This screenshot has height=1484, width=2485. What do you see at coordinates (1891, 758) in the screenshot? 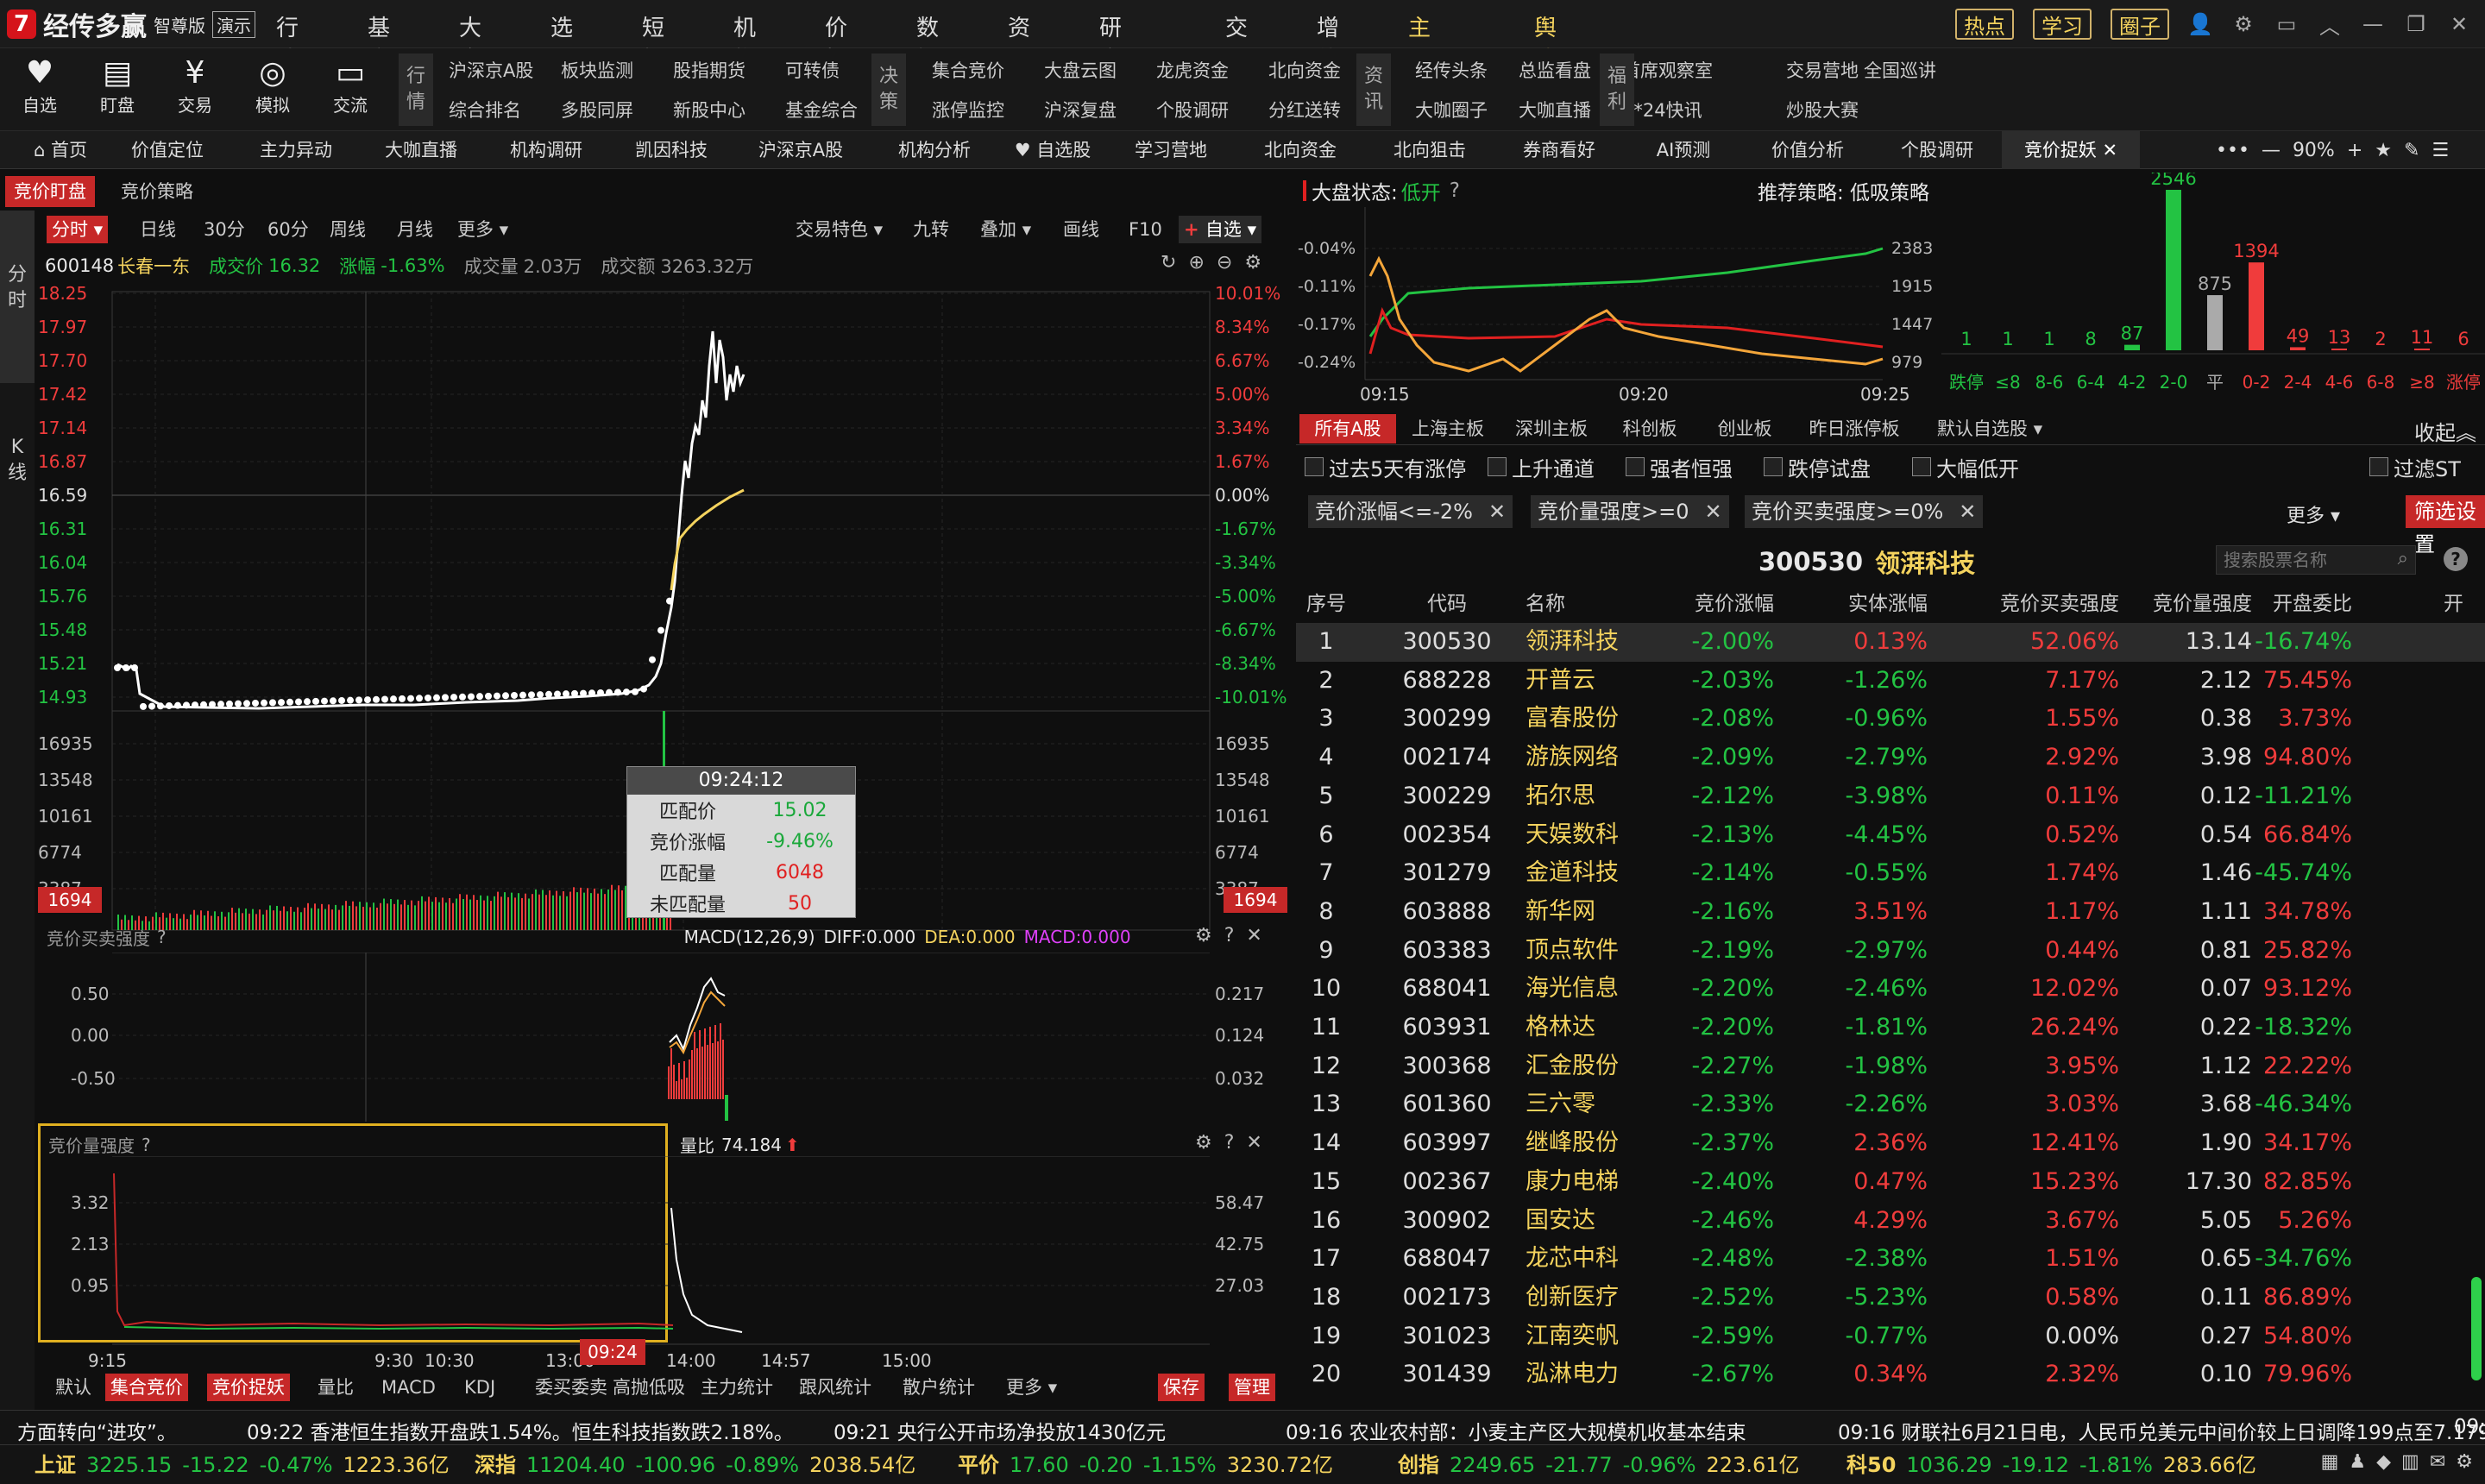
I see `table-row: 4 002174 游族网络 -2.09% -2.79% 2.92% 3.98 94.80%` at bounding box center [1891, 758].